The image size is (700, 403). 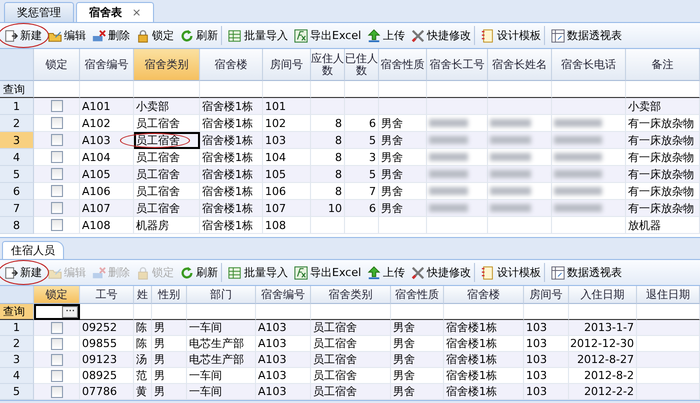 I want to click on table-cell: 男, so click(x=169, y=392).